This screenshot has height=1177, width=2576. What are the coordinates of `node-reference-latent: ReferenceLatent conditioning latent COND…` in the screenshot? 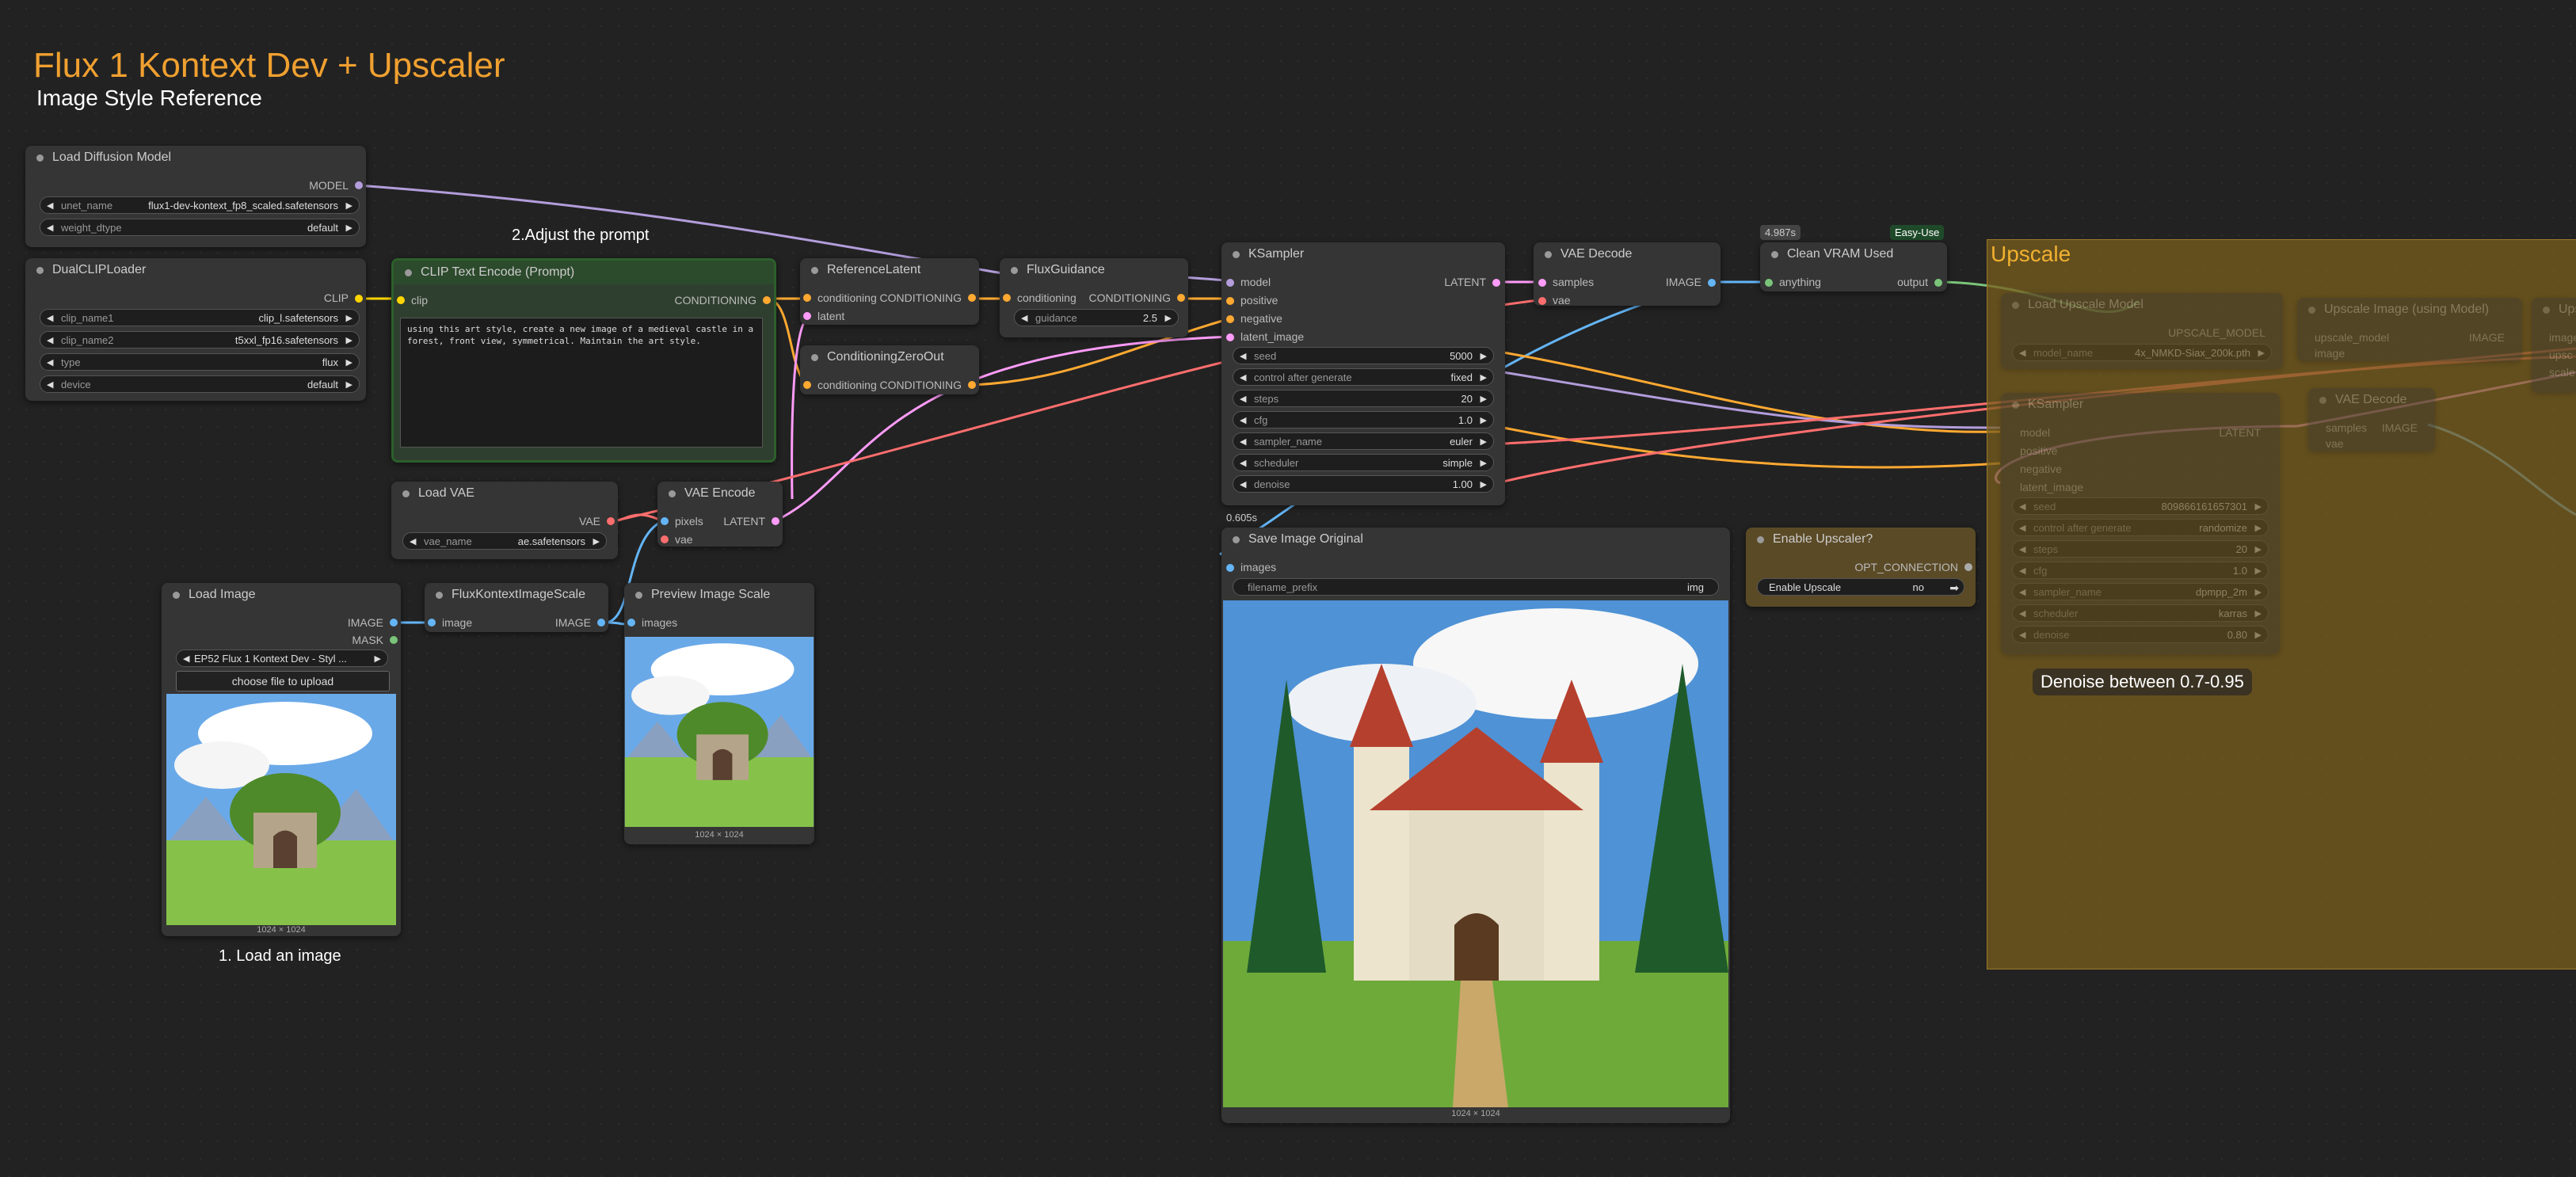 It's located at (890, 292).